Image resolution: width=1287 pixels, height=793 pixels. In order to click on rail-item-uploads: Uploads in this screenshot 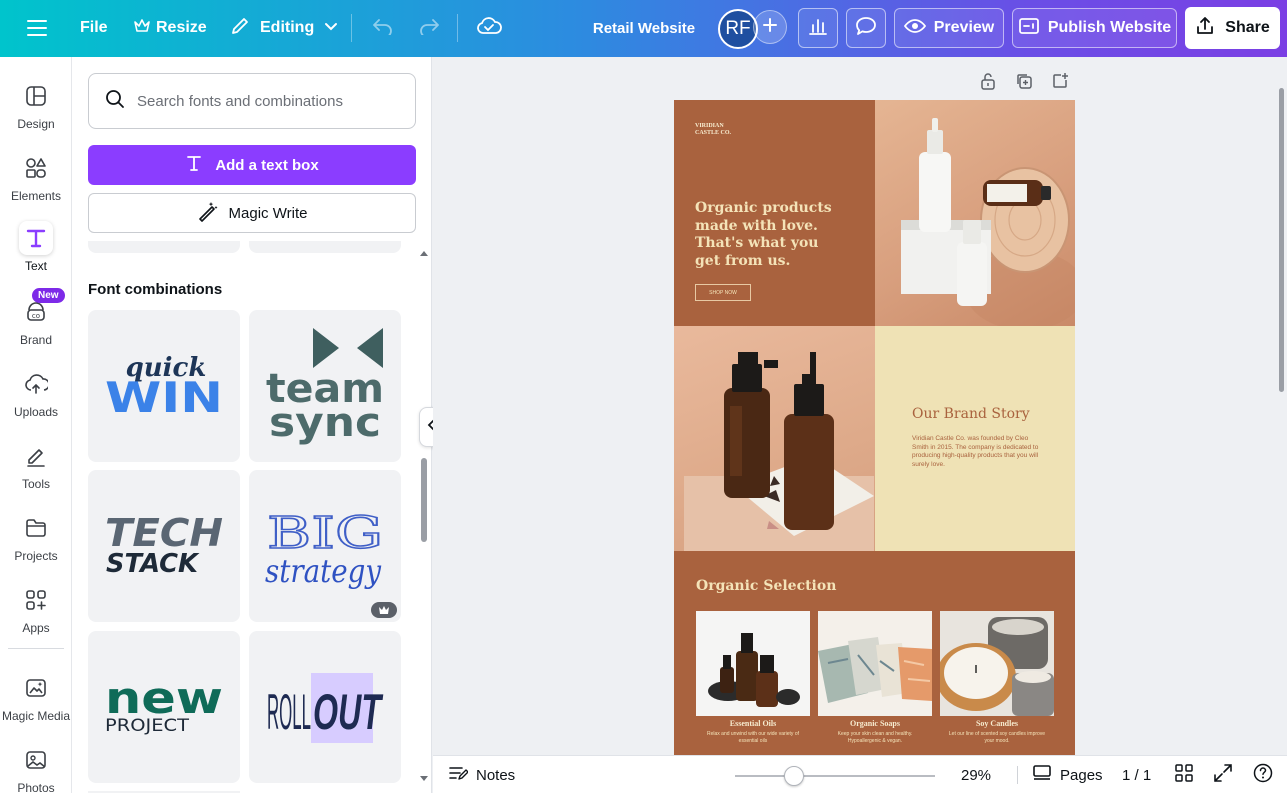, I will do `click(36, 400)`.